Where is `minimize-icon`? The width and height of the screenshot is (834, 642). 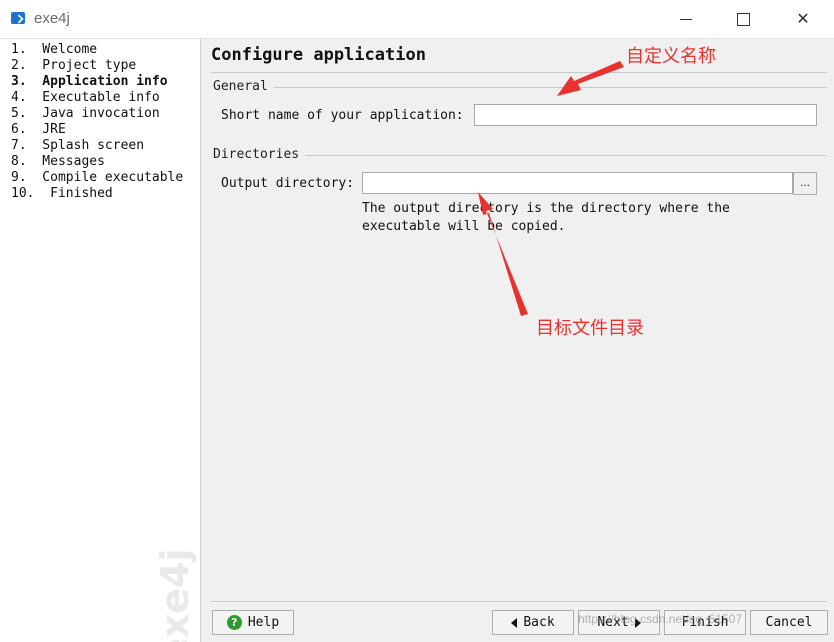 minimize-icon is located at coordinates (686, 19).